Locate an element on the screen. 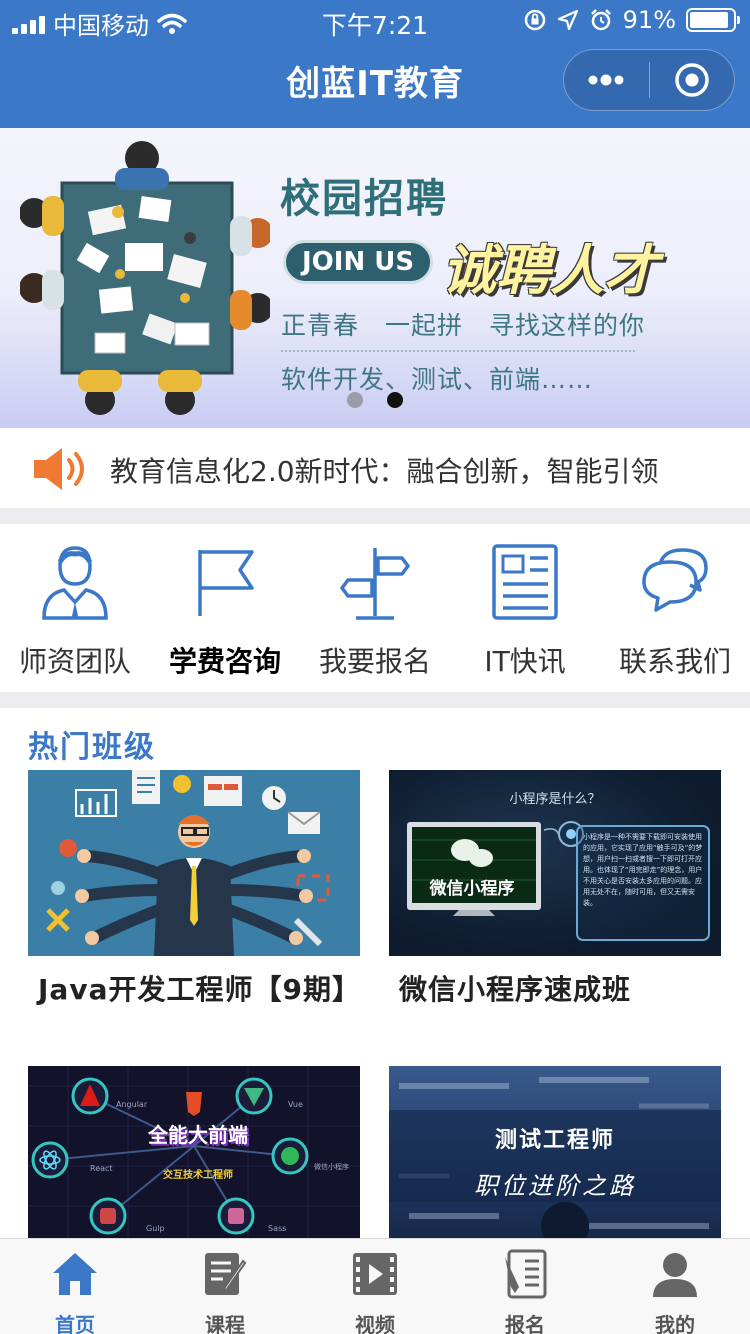 The image size is (750, 1334). node-label: Gulp is located at coordinates (155, 1228).